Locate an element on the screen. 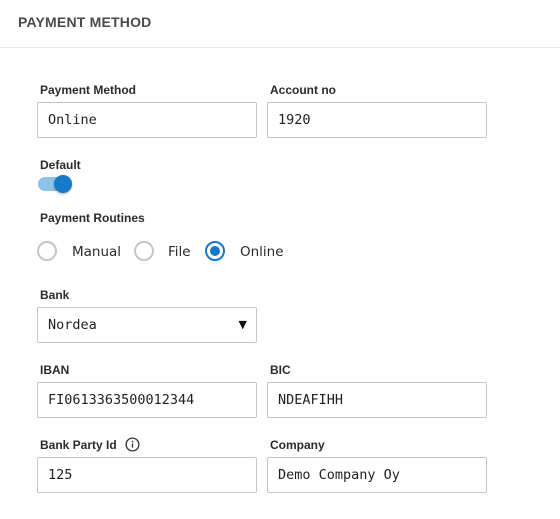  iban-label: IBAN is located at coordinates (55, 370).